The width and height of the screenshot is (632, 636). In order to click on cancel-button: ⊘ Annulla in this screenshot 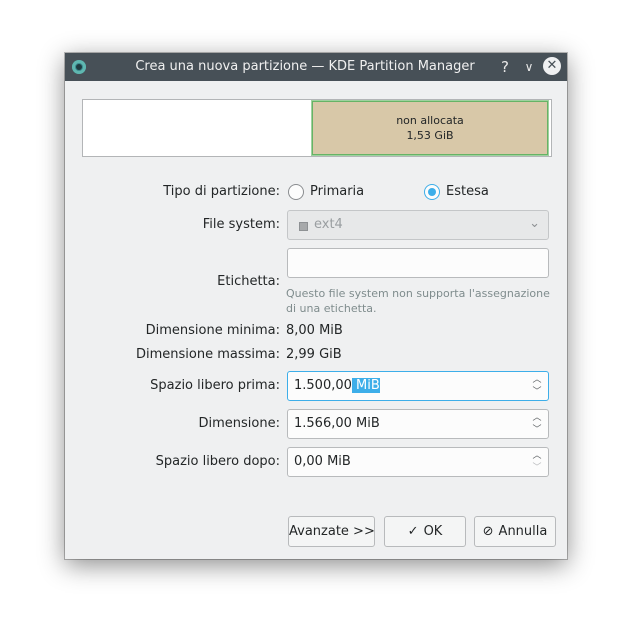, I will do `click(515, 531)`.